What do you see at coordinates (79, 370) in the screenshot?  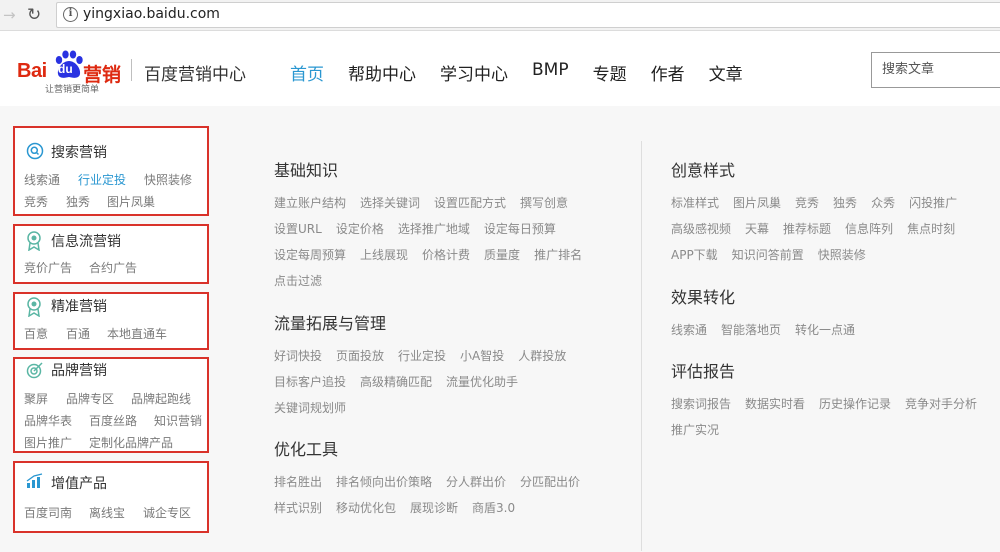 I see `card-title: 品牌营销` at bounding box center [79, 370].